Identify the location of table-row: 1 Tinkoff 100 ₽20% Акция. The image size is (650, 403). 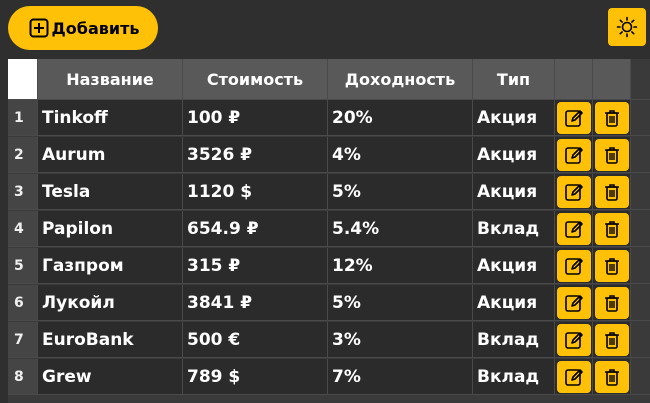
(329, 118).